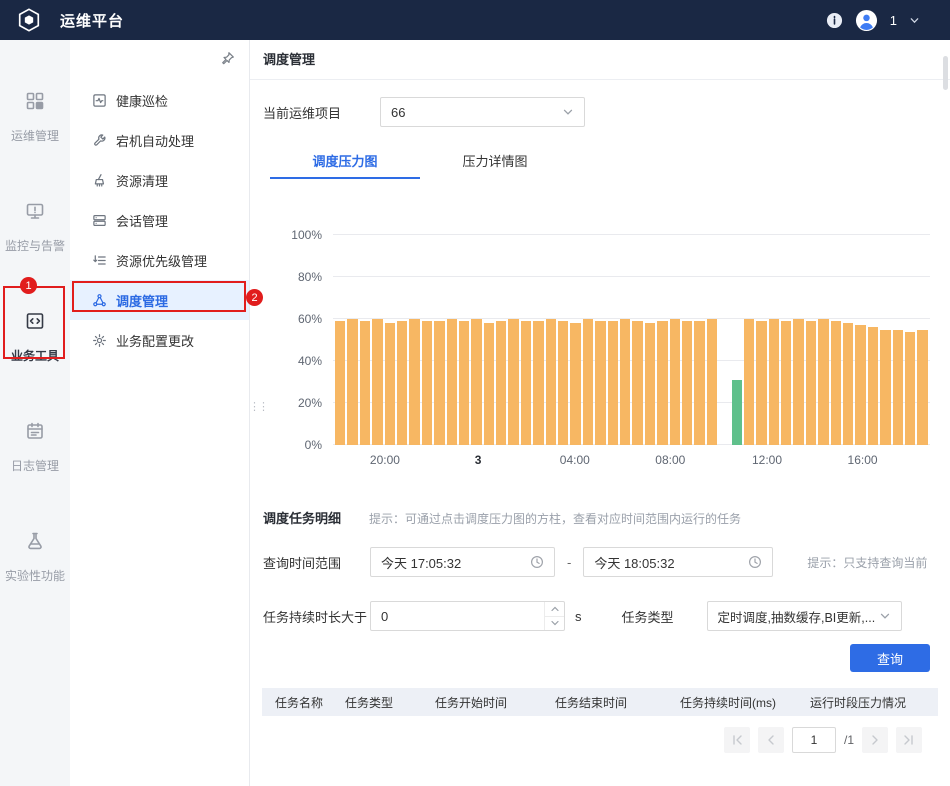 The height and width of the screenshot is (786, 950). I want to click on next-page-button, so click(875, 740).